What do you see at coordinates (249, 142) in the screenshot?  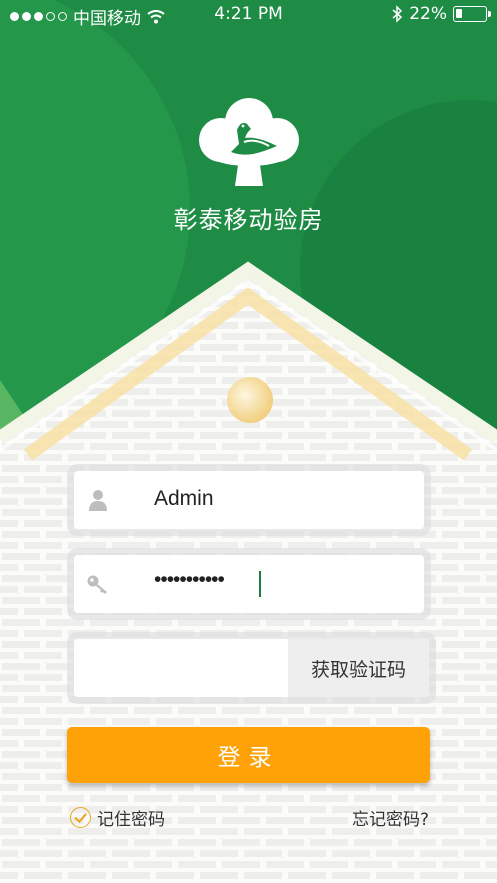 I see `app-logo` at bounding box center [249, 142].